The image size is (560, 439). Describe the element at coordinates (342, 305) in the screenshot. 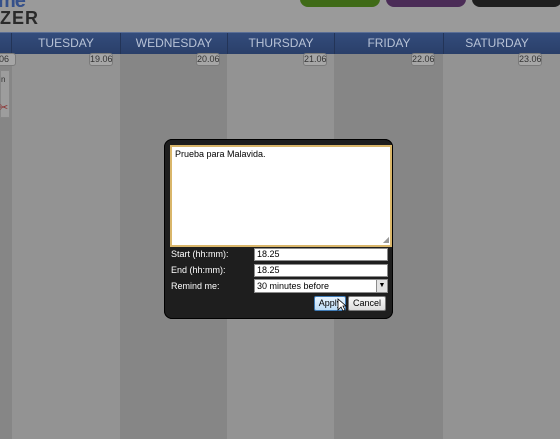

I see `mouse-cursor-icon` at that location.